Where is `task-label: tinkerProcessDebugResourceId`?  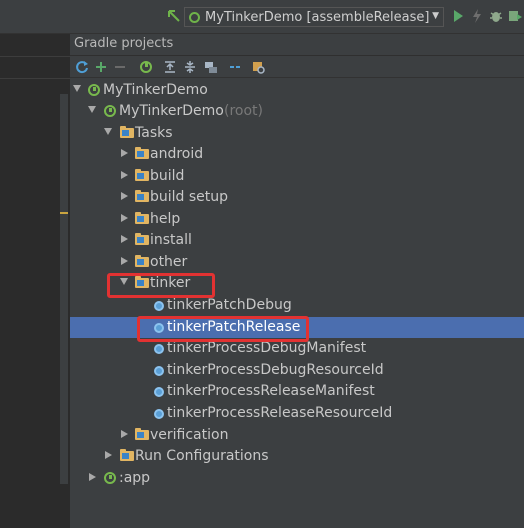
task-label: tinkerProcessDebugResourceId is located at coordinates (275, 370).